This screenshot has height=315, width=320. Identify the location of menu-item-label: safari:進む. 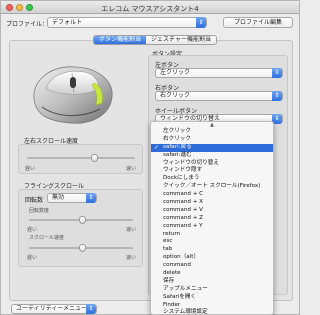
(177, 154).